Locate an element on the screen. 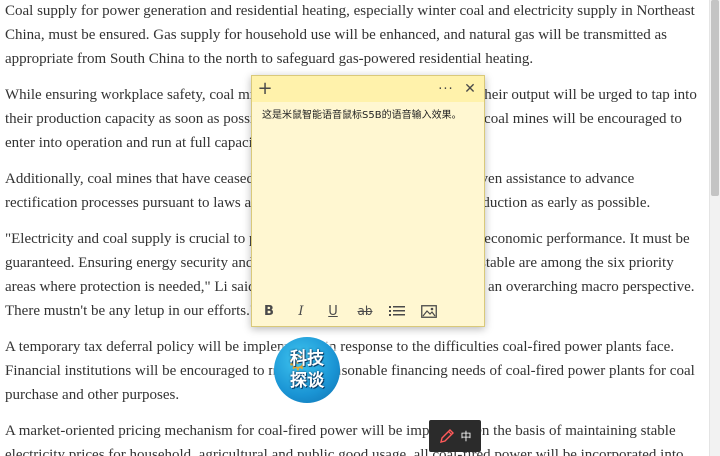  more-options-icon: ··· is located at coordinates (446, 89).